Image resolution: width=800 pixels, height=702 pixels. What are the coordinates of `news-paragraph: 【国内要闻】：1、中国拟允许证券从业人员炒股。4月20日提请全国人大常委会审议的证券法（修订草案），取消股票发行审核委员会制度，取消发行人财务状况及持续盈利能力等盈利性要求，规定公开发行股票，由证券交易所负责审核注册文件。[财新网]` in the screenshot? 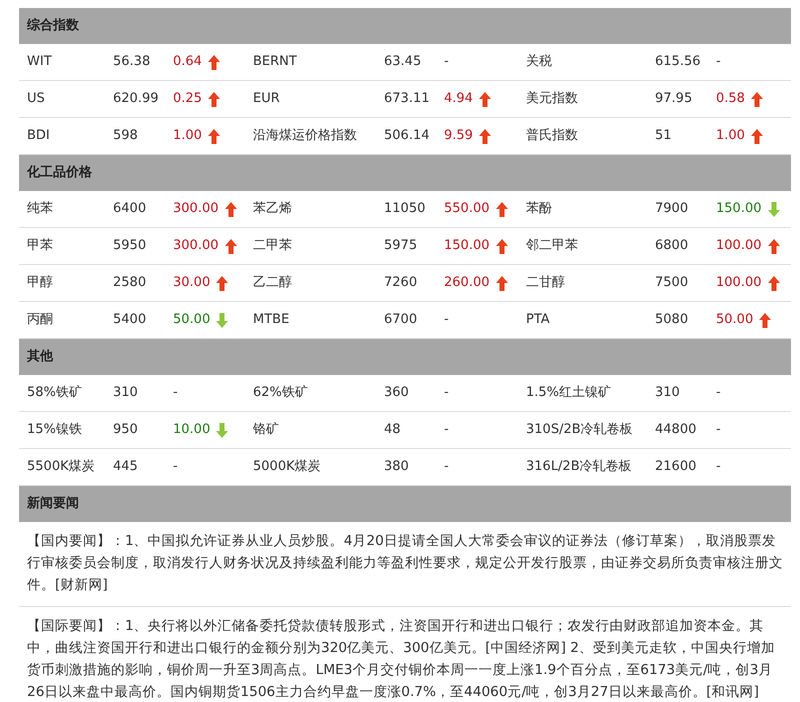 It's located at (405, 564).